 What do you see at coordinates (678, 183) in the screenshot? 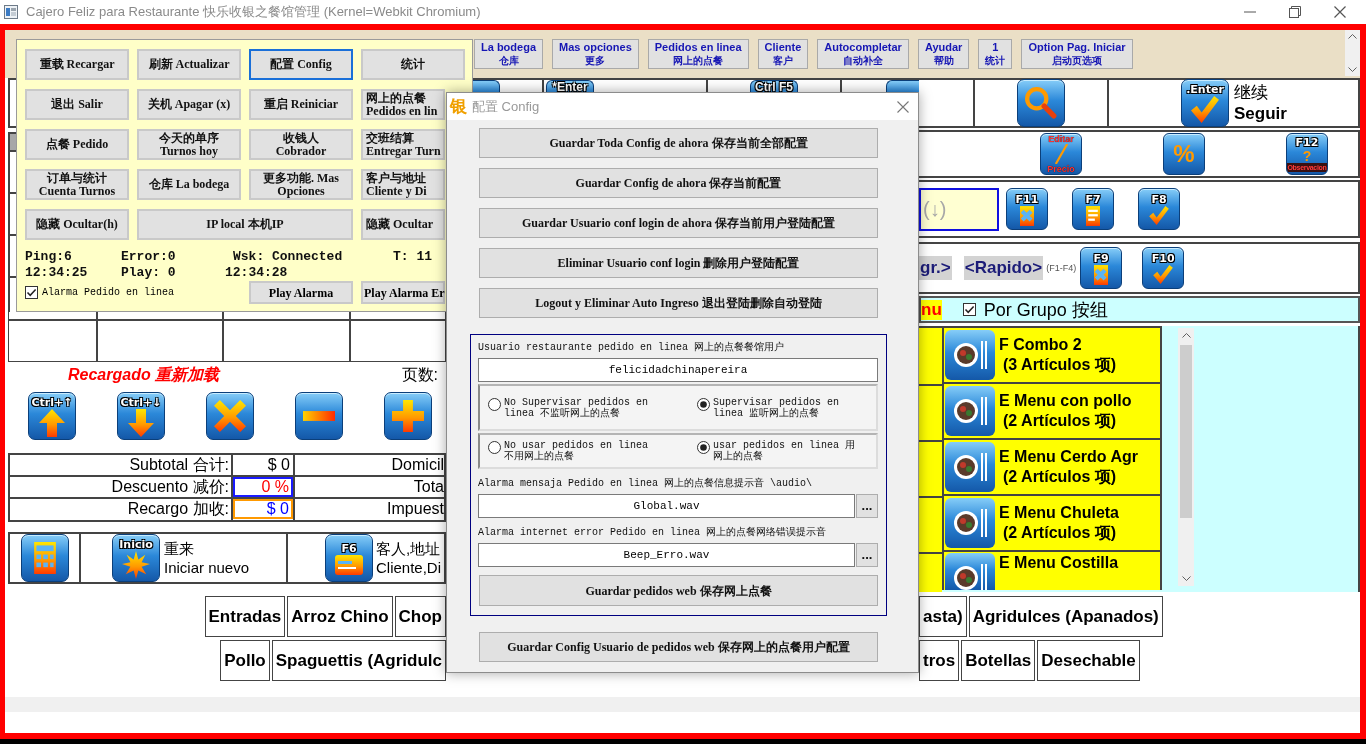
I see `dialog-button: Guardar Config de ahora 保存当前配置` at bounding box center [678, 183].